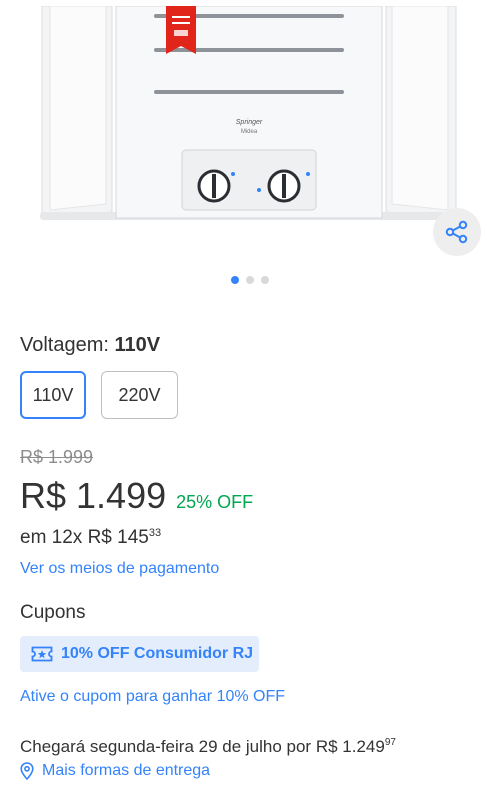 The height and width of the screenshot is (795, 500). Describe the element at coordinates (139, 395) in the screenshot. I see `voltage-option-220v: 220V` at that location.